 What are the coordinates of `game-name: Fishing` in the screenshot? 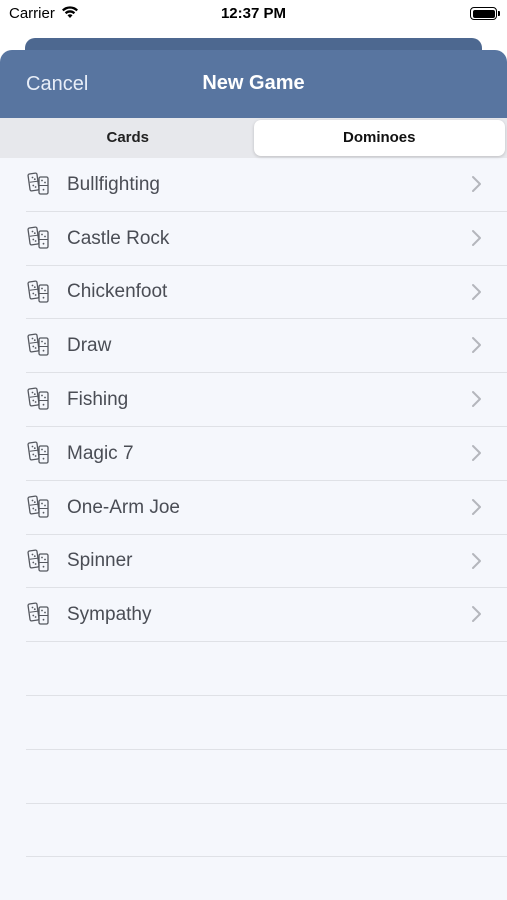 It's located at (98, 400).